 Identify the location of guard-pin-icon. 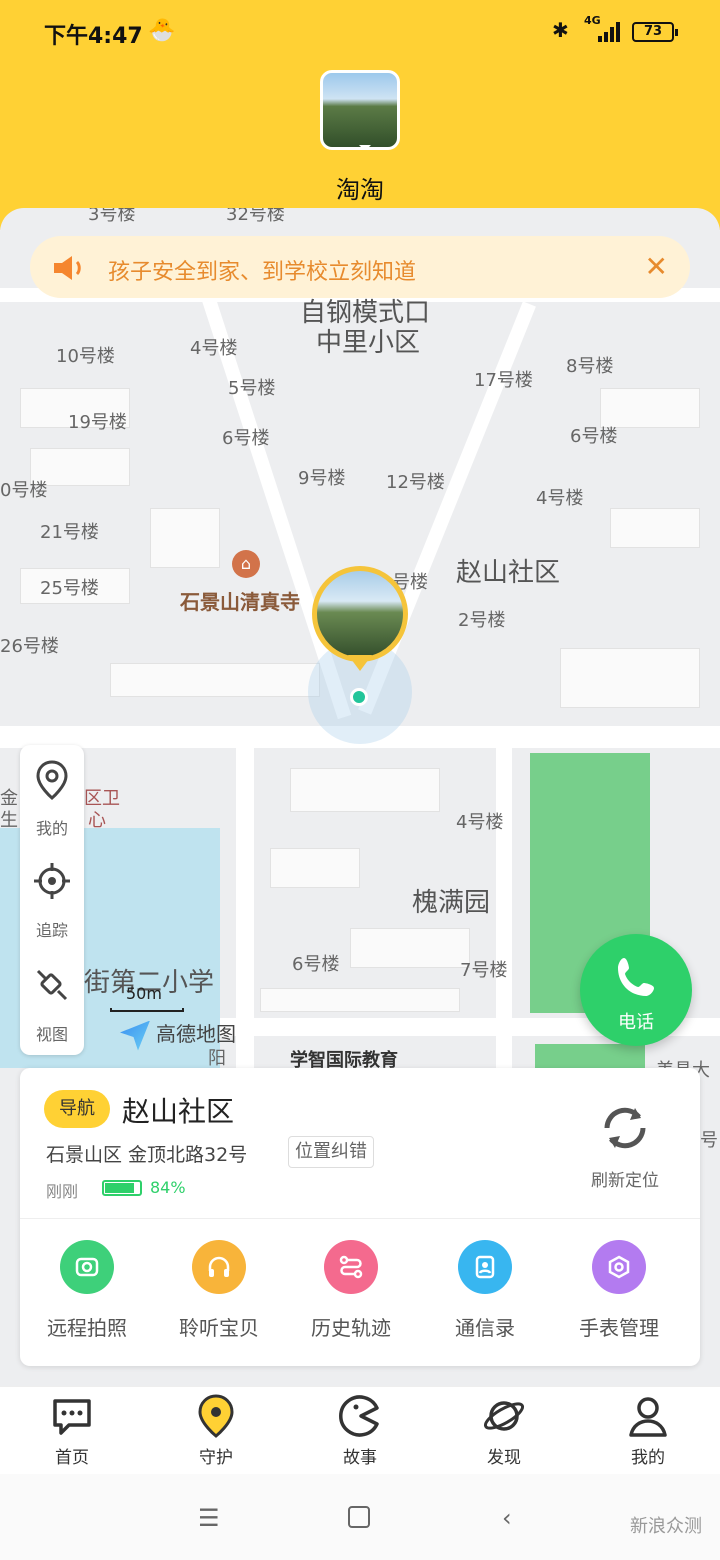
(216, 1416).